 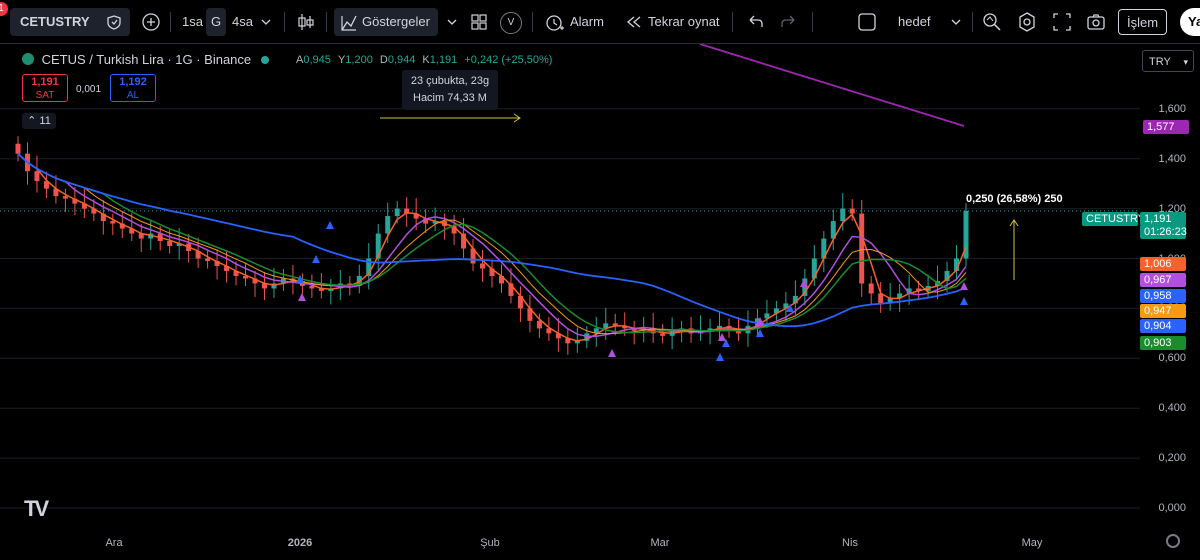 What do you see at coordinates (450, 98) in the screenshot?
I see `tooltip-volume: Hacim 74,33 M` at bounding box center [450, 98].